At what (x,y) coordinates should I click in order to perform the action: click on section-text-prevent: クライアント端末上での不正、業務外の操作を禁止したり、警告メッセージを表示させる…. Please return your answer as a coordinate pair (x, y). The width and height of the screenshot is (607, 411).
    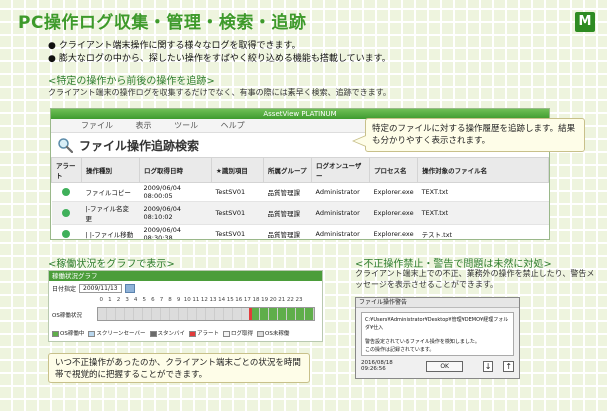
    Looking at the image, I should click on (475, 279).